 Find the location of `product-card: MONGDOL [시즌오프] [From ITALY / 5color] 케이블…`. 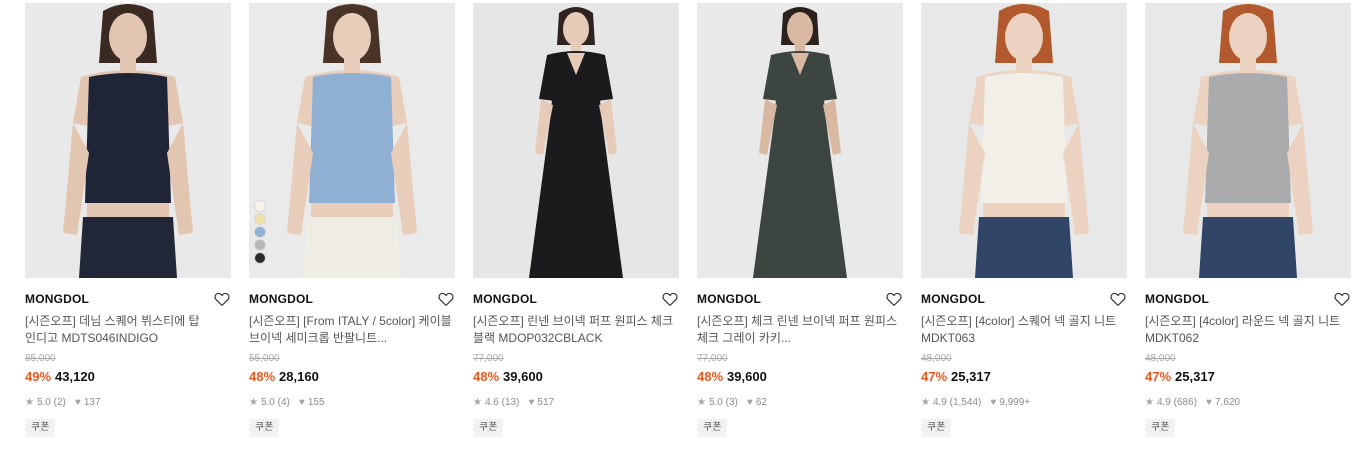

product-card: MONGDOL [시즌오프] [From ITALY / 5color] 케이블… is located at coordinates (352, 220).